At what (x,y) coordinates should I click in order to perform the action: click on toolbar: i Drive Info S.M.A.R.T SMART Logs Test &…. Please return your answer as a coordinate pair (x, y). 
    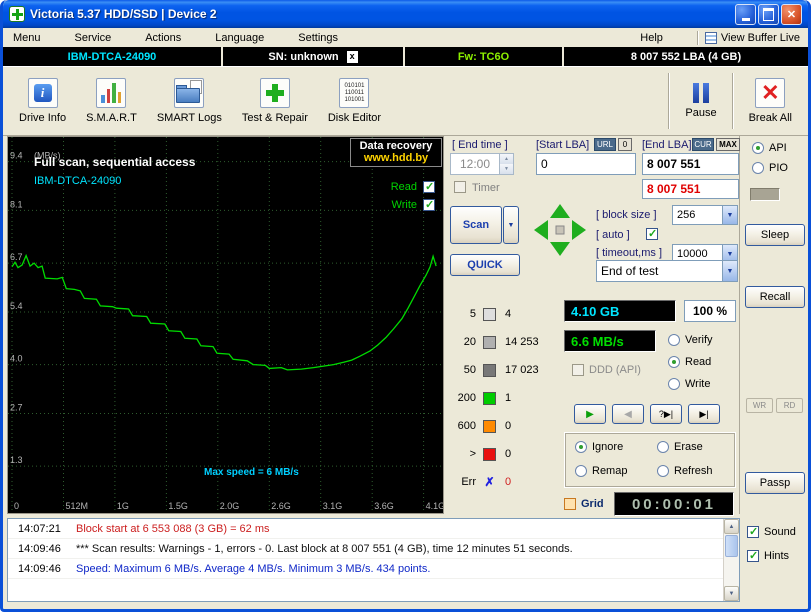
    Looking at the image, I should click on (405, 101).